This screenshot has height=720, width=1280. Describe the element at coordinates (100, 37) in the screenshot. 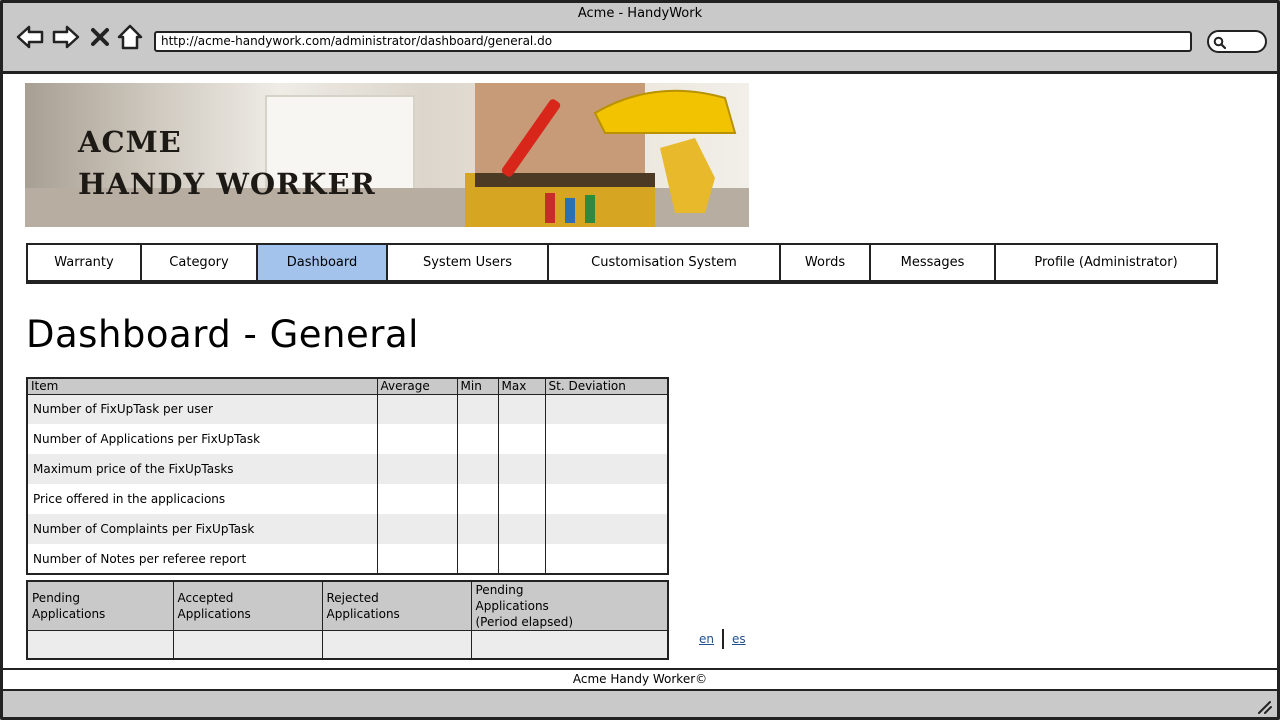

I see `close-icon` at that location.